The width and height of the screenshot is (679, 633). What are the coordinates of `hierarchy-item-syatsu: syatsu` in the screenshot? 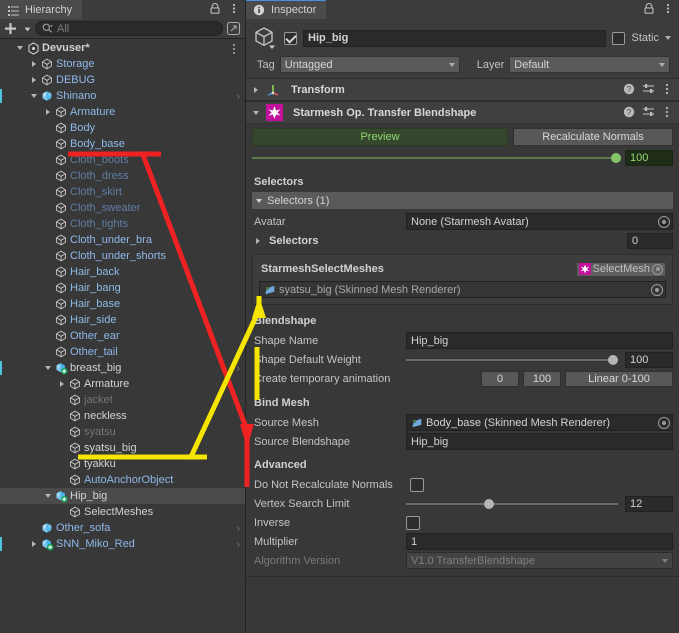 It's located at (122, 432).